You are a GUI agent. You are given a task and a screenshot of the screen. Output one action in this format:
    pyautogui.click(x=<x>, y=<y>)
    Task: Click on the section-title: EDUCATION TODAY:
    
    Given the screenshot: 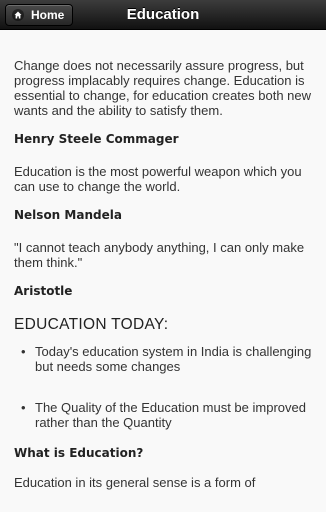 What is the action you would take?
    pyautogui.click(x=91, y=324)
    